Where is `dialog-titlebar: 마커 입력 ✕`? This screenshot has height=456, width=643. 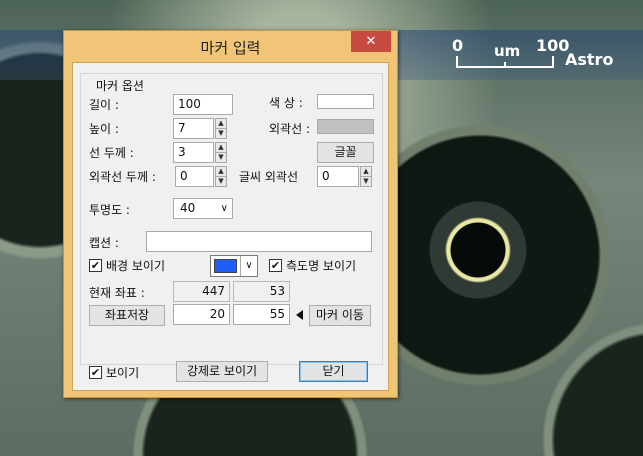
dialog-titlebar: 마커 입력 ✕ is located at coordinates (230, 46).